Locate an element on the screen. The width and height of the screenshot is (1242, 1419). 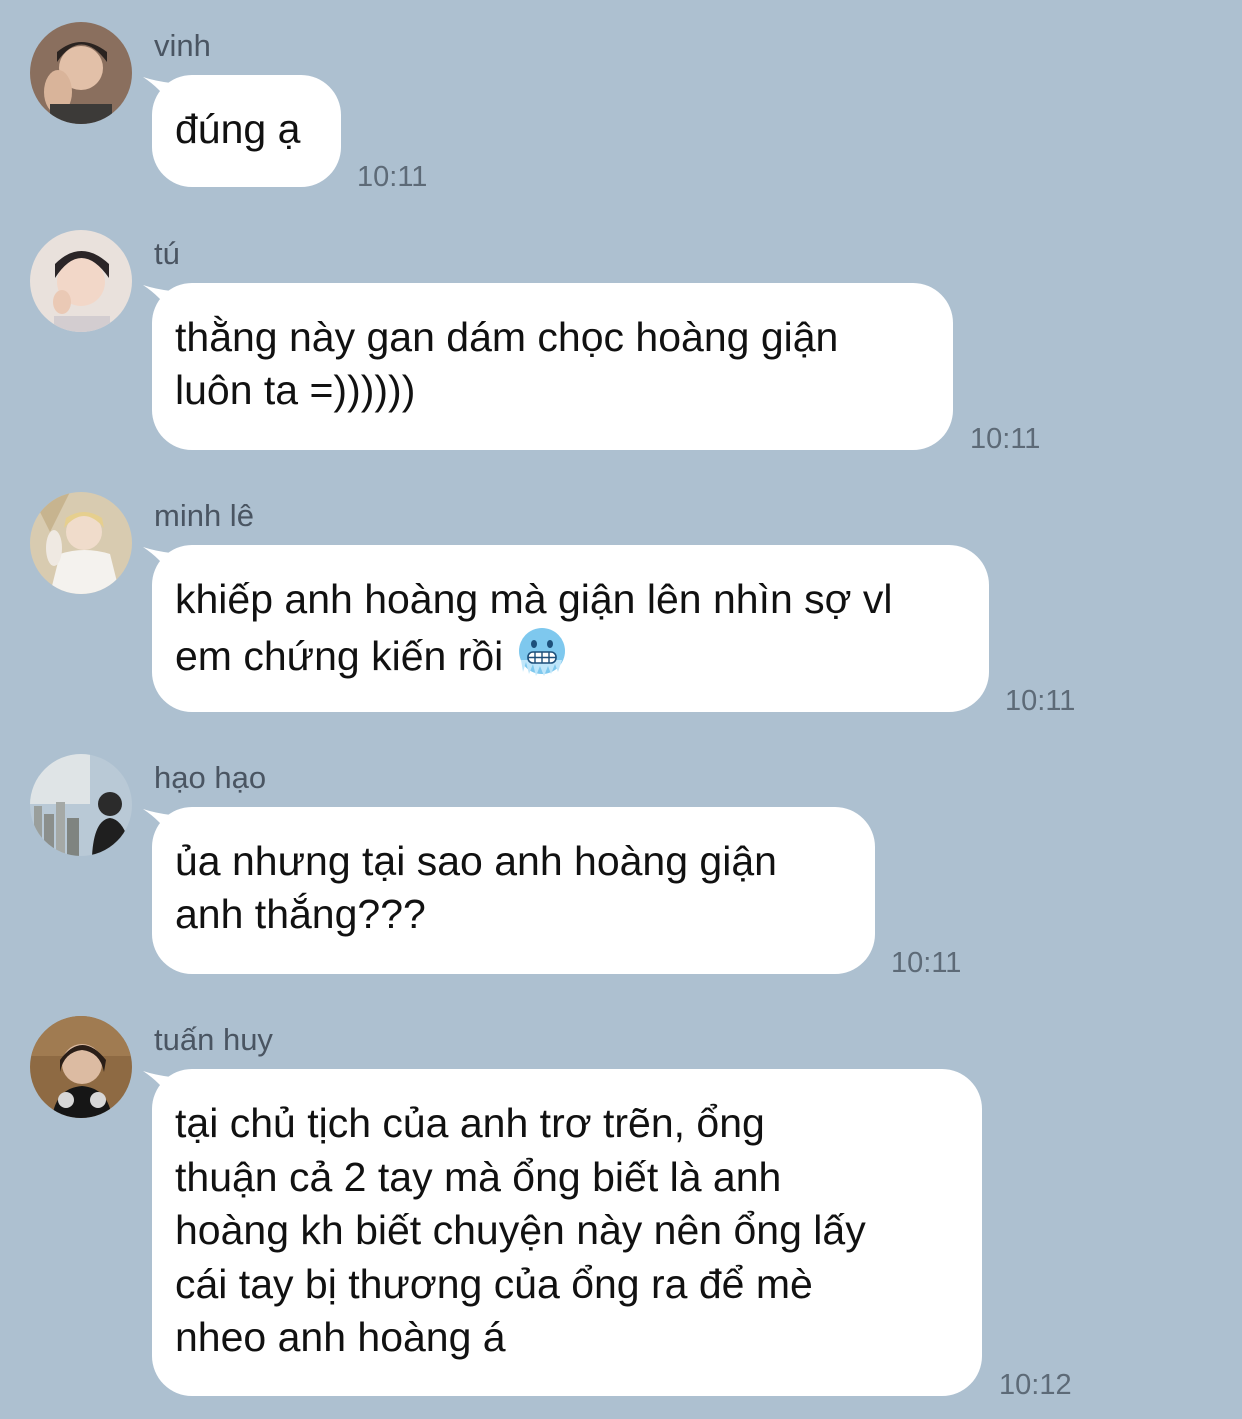
sender-name: vinh is located at coordinates (182, 45).